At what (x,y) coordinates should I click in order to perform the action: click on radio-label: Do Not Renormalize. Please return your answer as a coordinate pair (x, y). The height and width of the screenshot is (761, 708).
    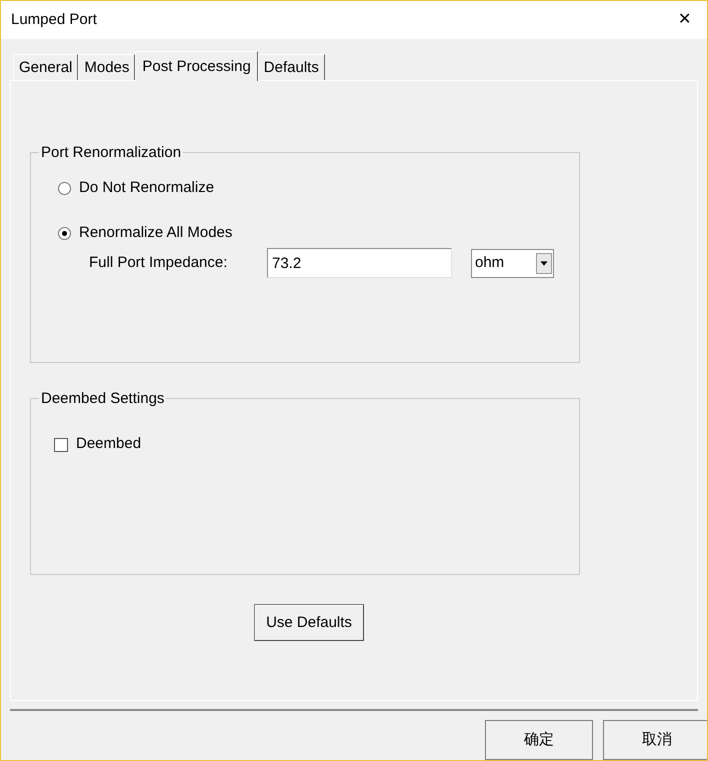
    Looking at the image, I should click on (146, 188).